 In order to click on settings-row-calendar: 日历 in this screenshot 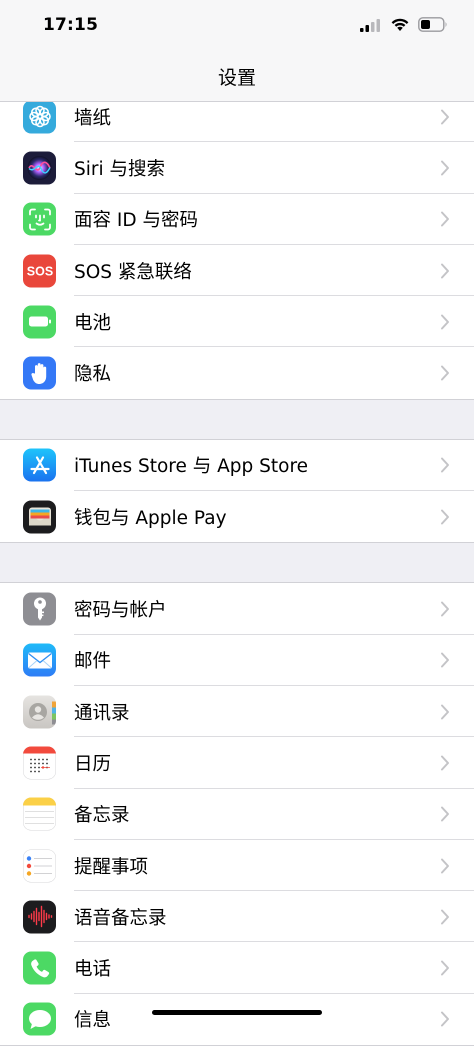, I will do `click(237, 763)`.